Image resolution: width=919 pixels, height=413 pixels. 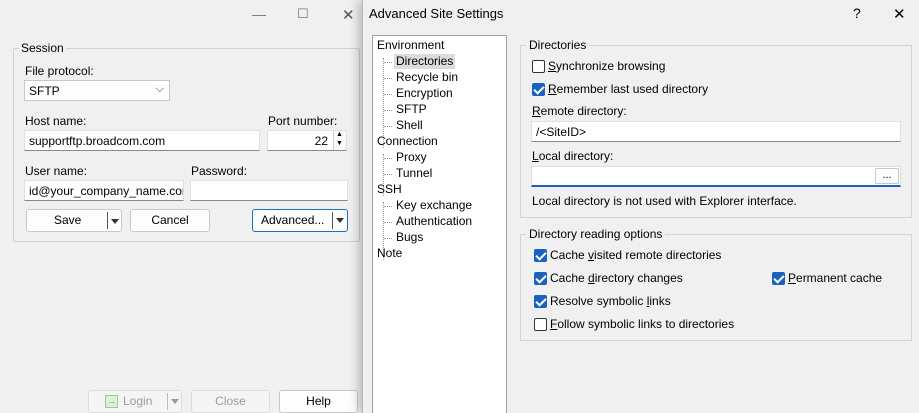 What do you see at coordinates (434, 221) in the screenshot?
I see `tree-item-authentication: Authentication` at bounding box center [434, 221].